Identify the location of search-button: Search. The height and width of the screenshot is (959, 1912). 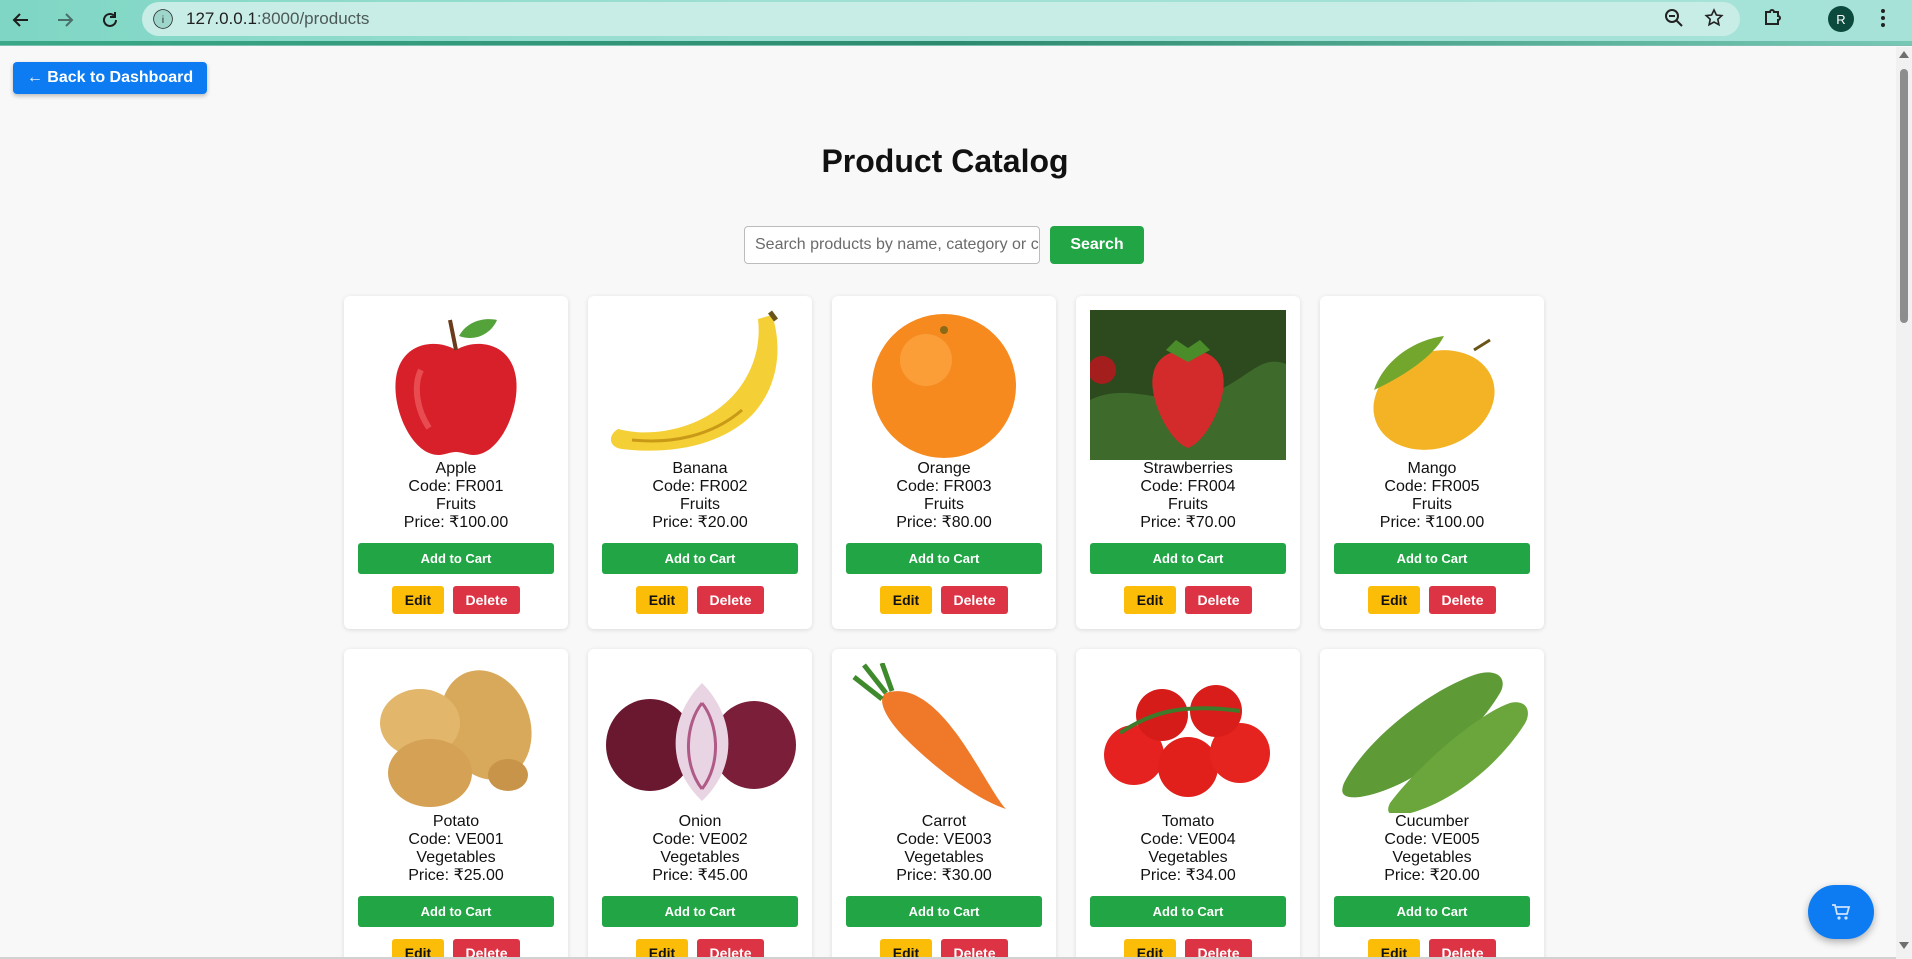
(1097, 245).